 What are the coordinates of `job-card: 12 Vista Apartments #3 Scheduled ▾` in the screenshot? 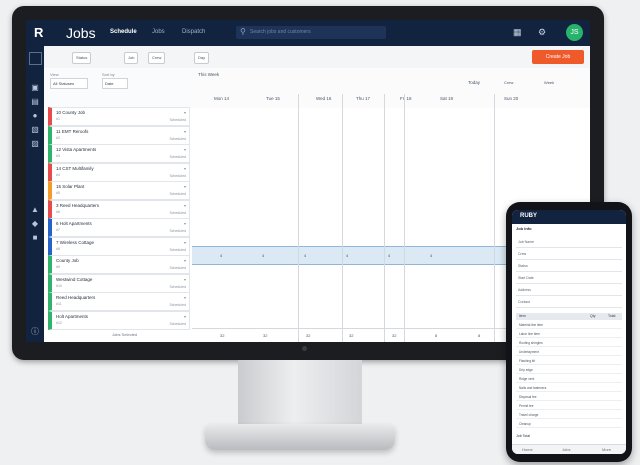 It's located at (119, 153).